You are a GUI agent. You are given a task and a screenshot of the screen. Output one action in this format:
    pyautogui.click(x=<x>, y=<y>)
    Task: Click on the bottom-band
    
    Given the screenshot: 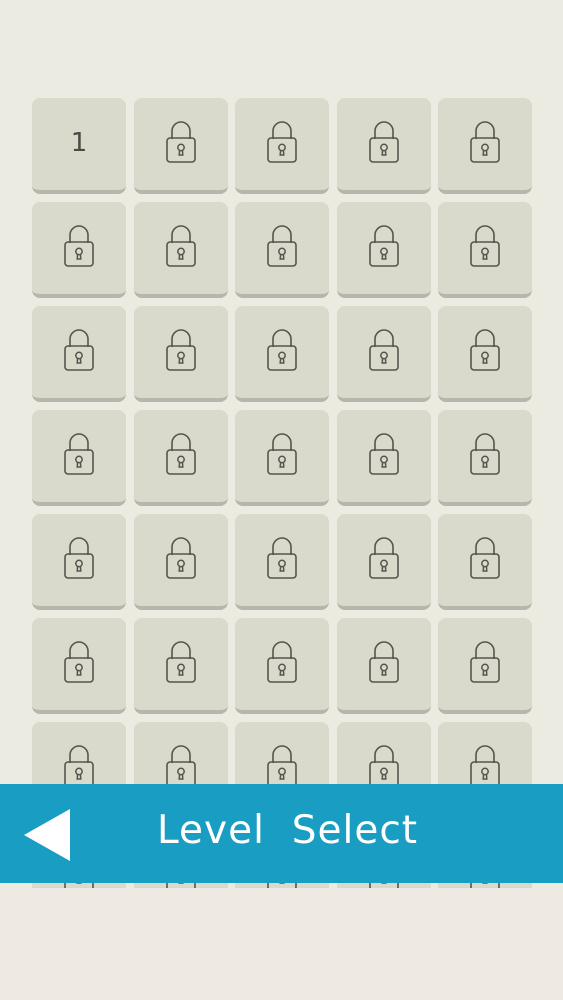 What is the action you would take?
    pyautogui.click(x=281, y=944)
    